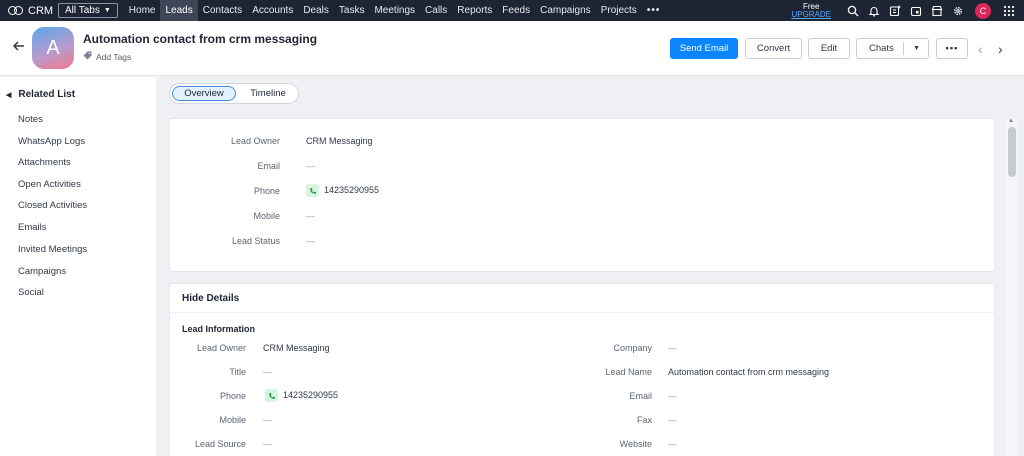 This screenshot has width=1024, height=456. Describe the element at coordinates (916, 48) in the screenshot. I see `chevron-down-icon: ▼` at that location.